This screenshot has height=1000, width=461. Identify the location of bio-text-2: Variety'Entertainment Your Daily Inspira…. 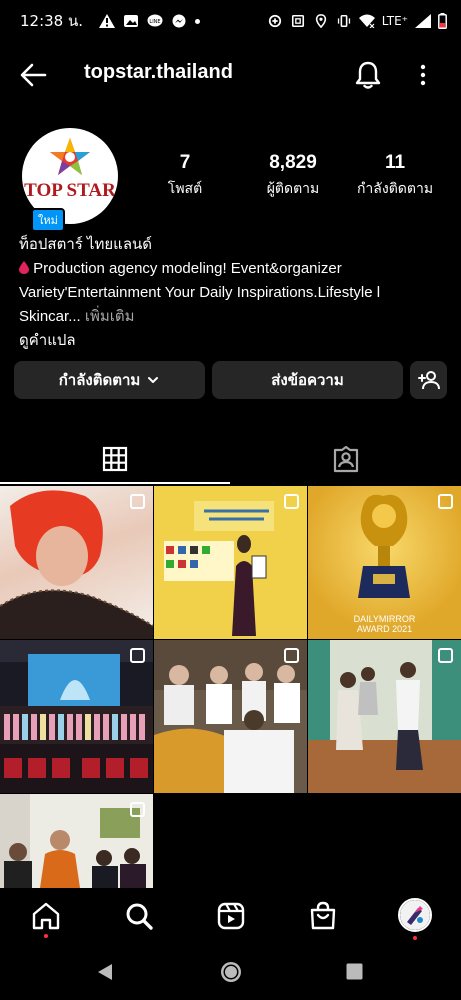
(200, 292).